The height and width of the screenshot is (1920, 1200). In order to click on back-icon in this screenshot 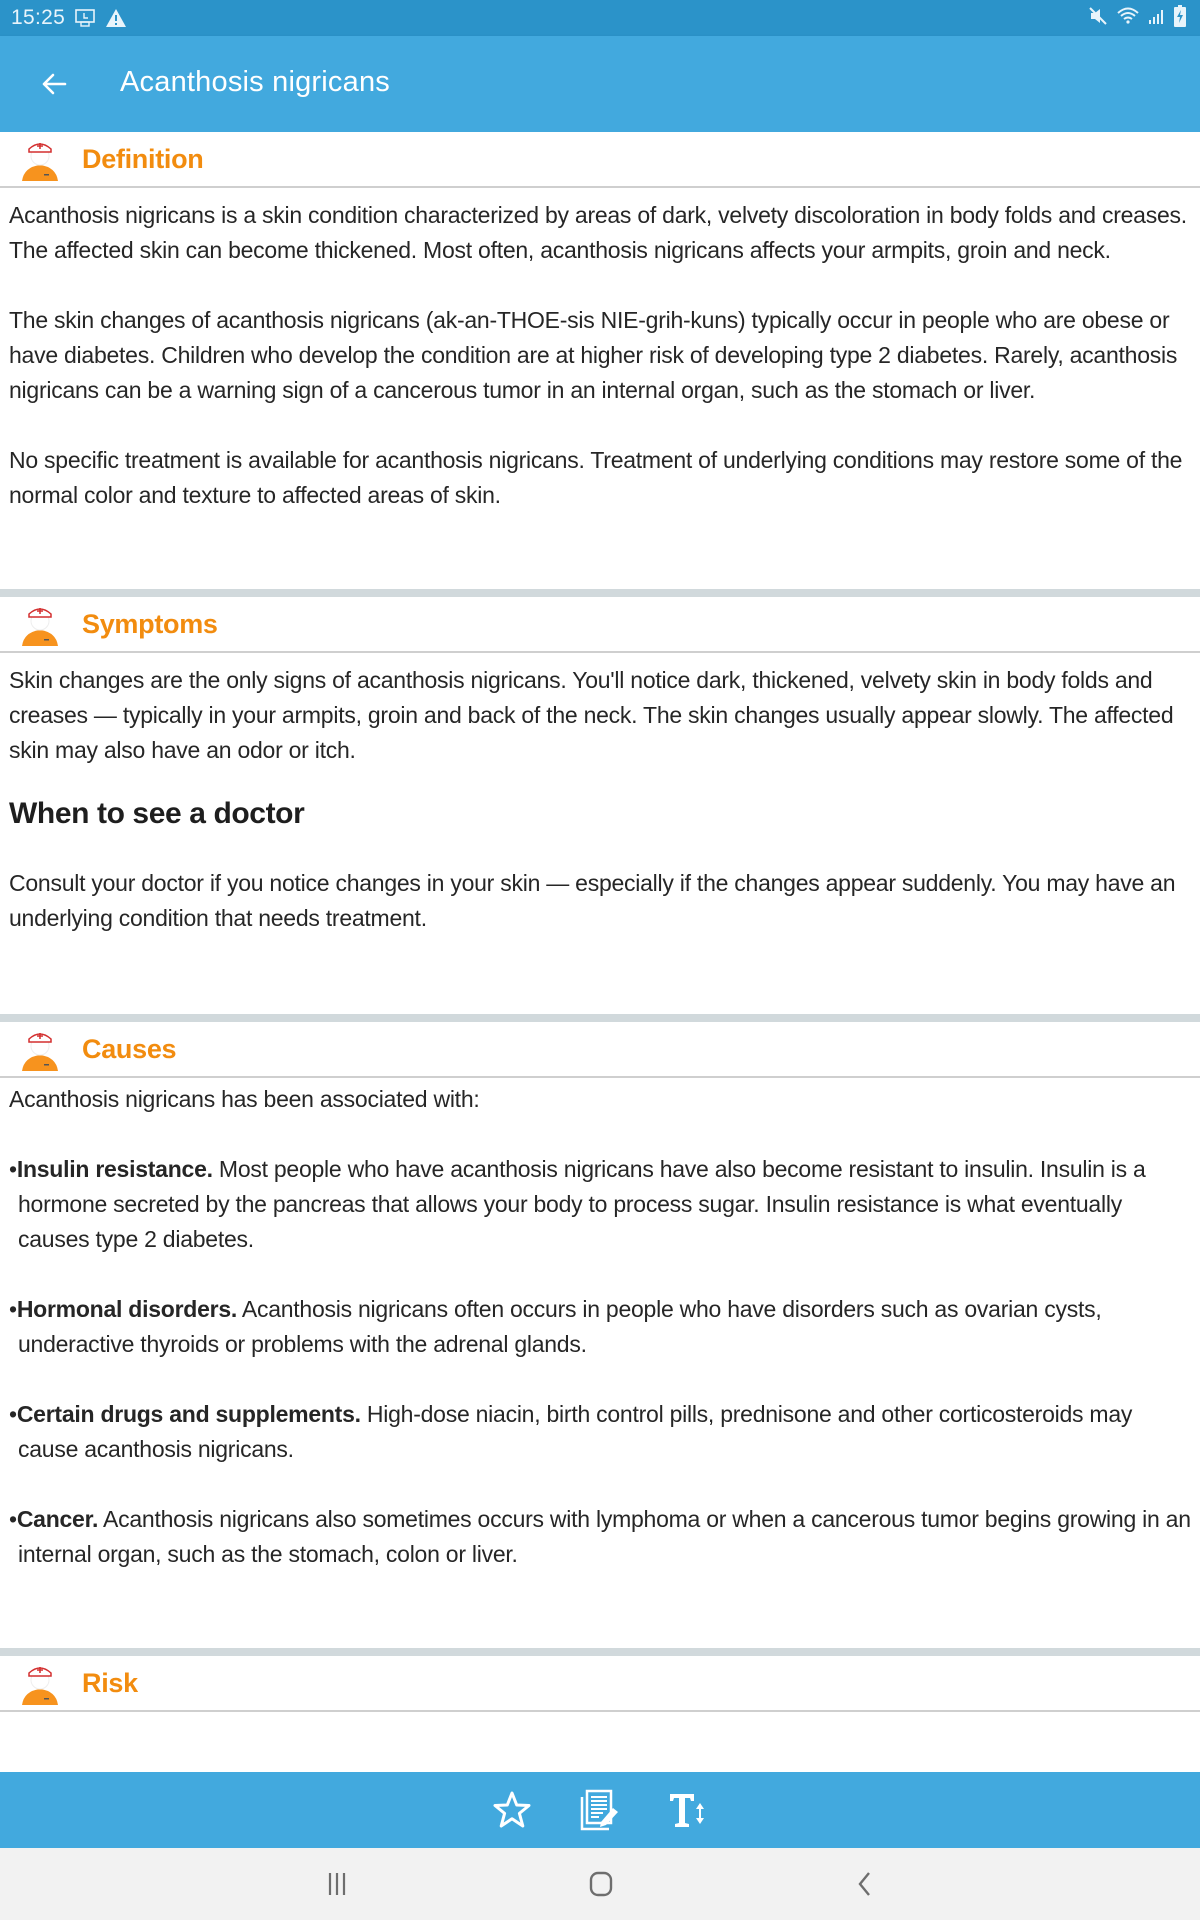, I will do `click(864, 1884)`.